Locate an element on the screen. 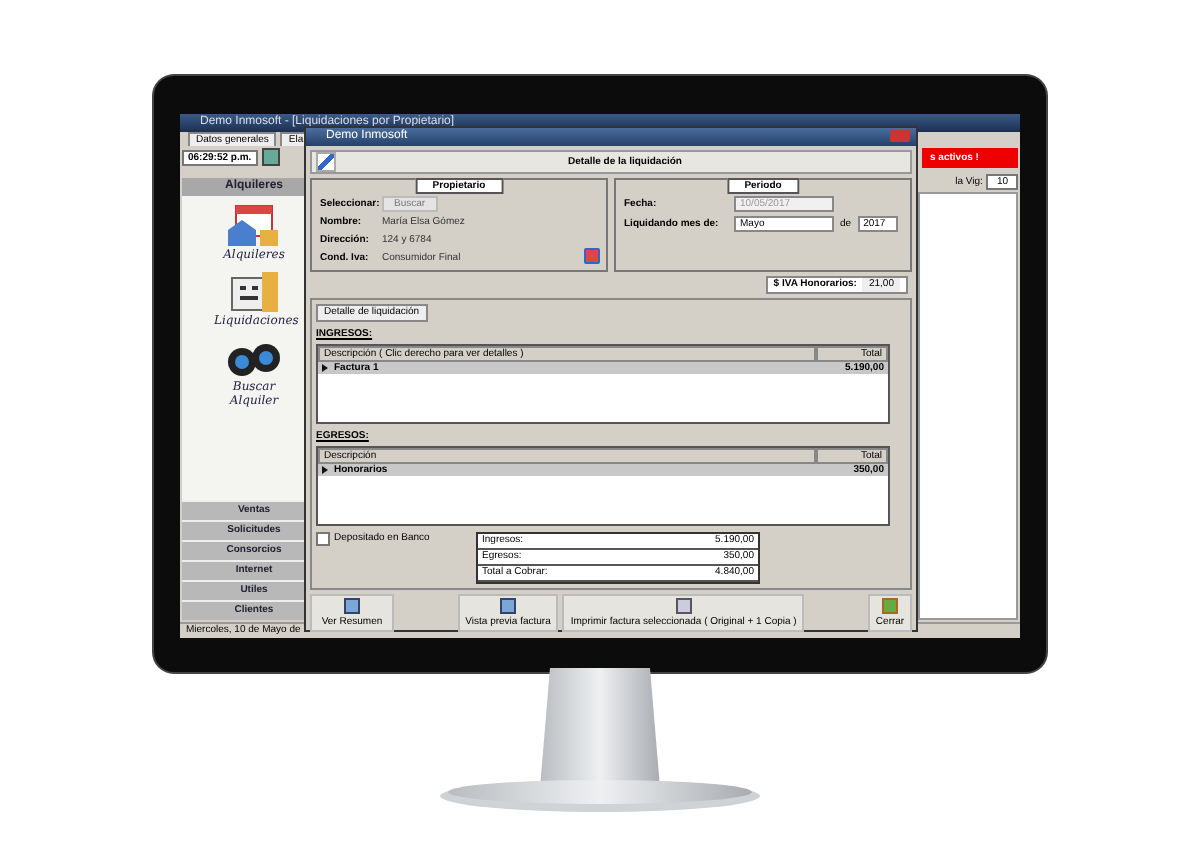  checkbox is located at coordinates (323, 539).